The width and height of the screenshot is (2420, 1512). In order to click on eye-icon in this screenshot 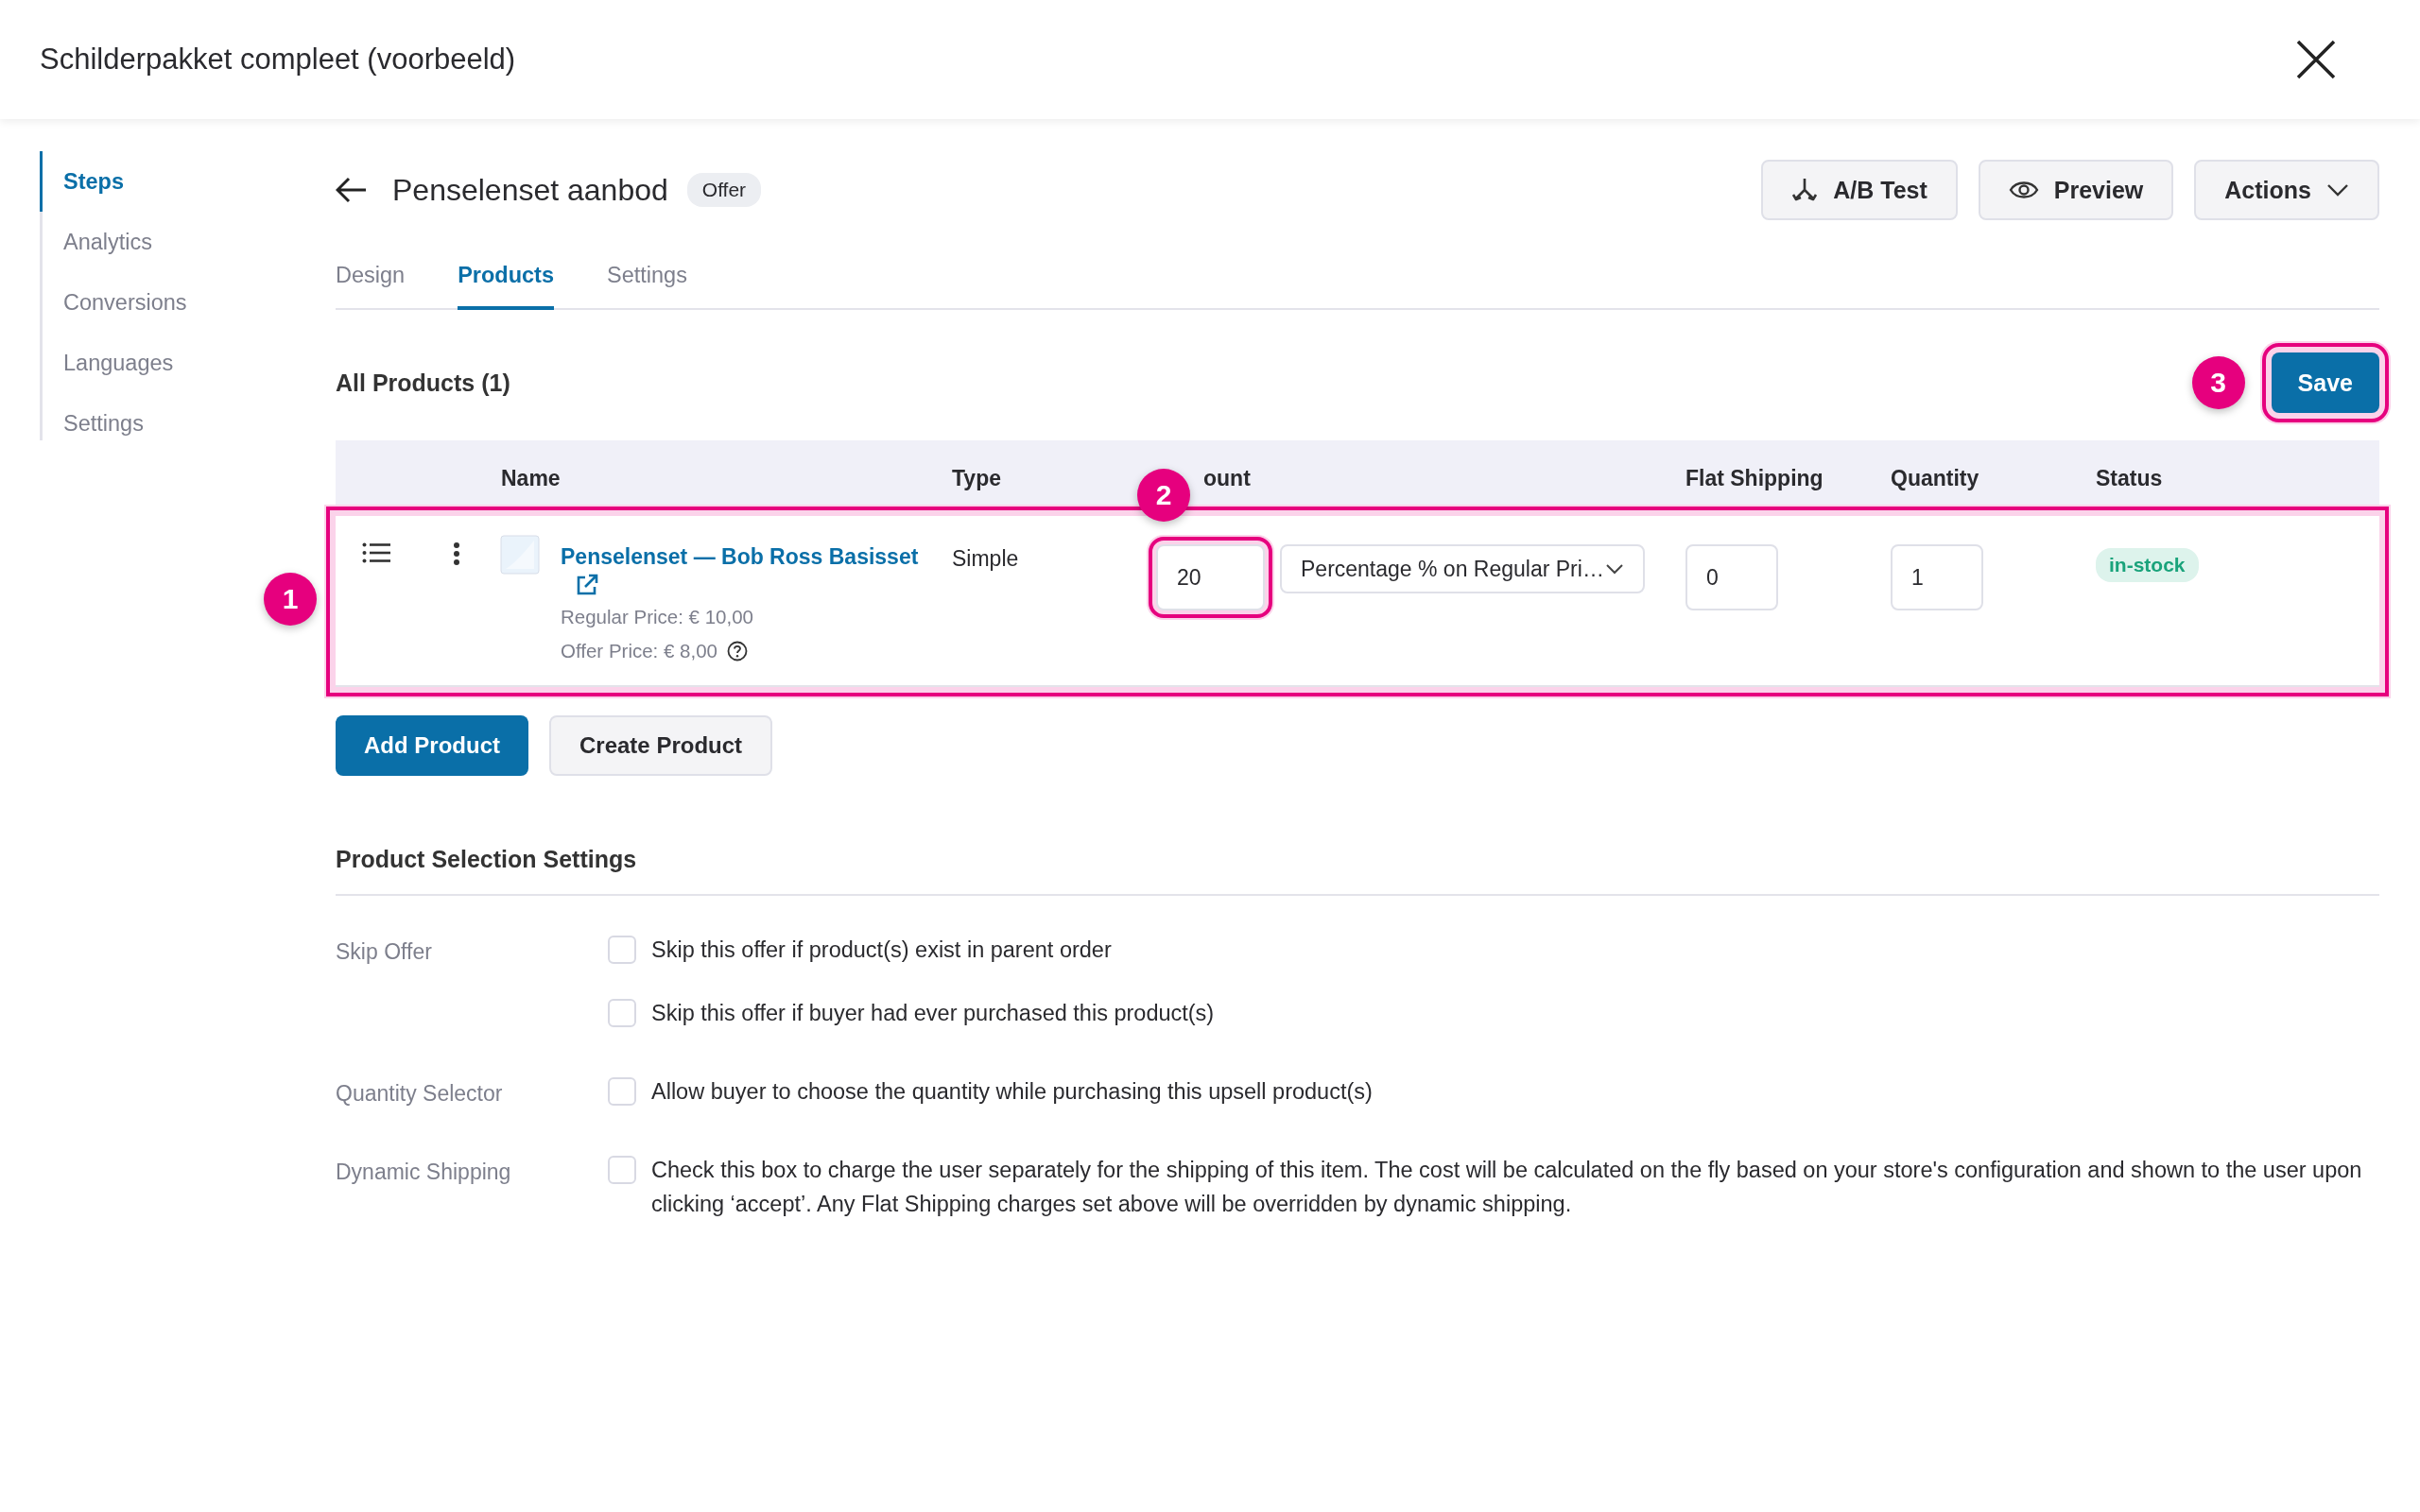, I will do `click(2024, 190)`.